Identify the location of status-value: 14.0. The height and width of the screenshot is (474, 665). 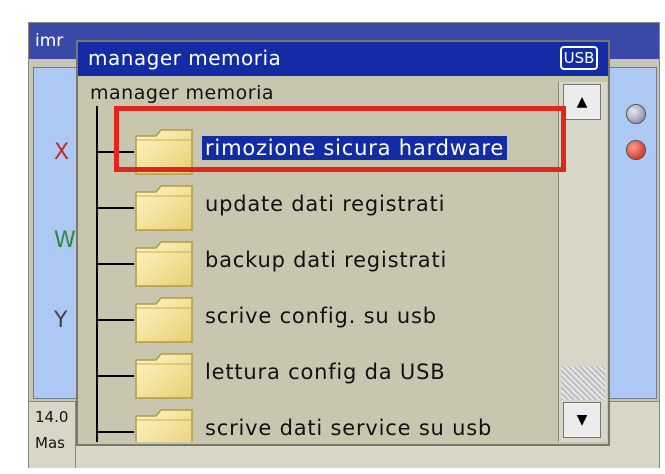
(52, 417).